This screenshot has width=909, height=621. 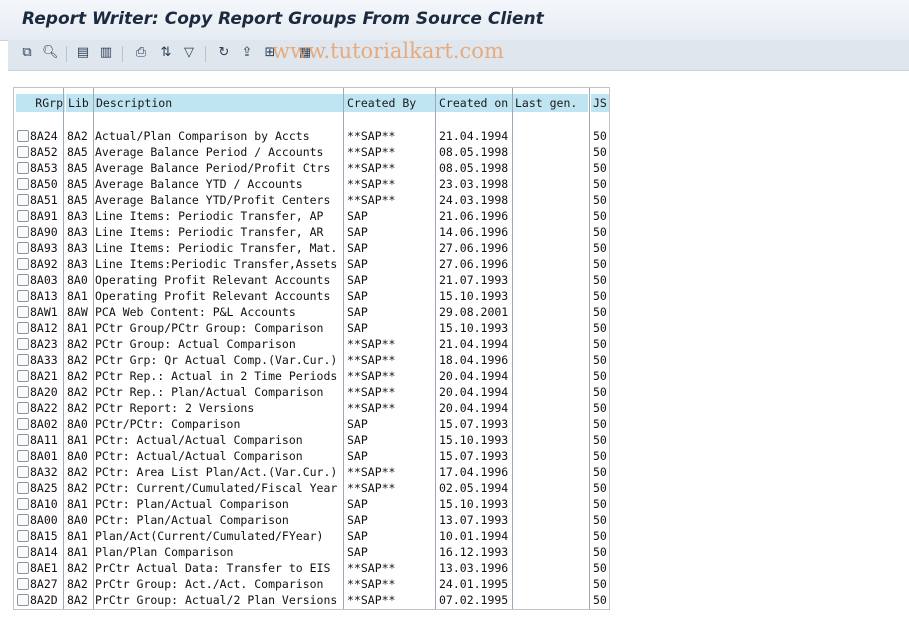 What do you see at coordinates (44, 584) in the screenshot?
I see `rgrp-cell: 8A27` at bounding box center [44, 584].